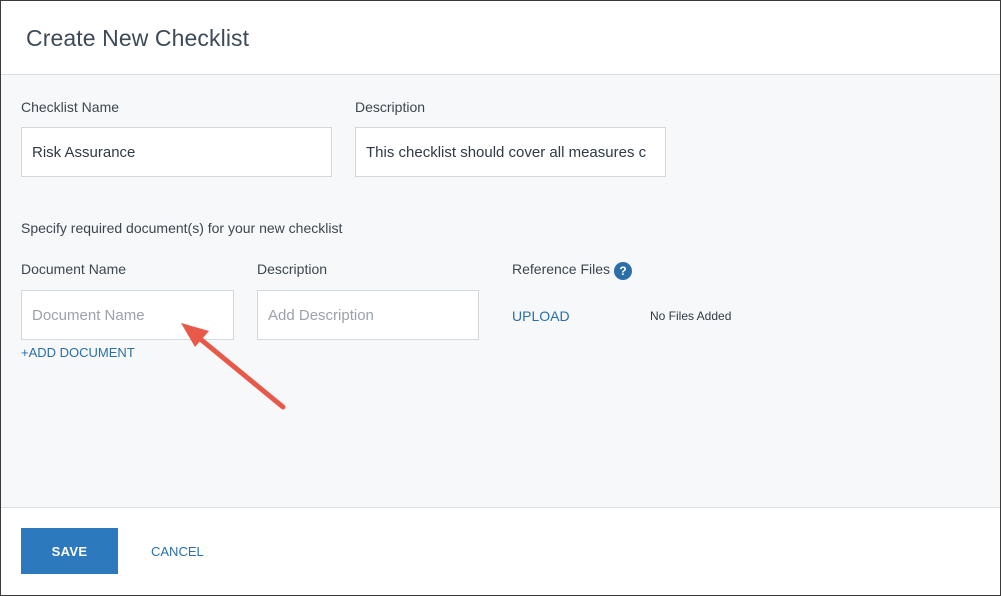 Image resolution: width=1001 pixels, height=596 pixels. What do you see at coordinates (500, 551) in the screenshot?
I see `dialog-footer: SAVE CANCEL` at bounding box center [500, 551].